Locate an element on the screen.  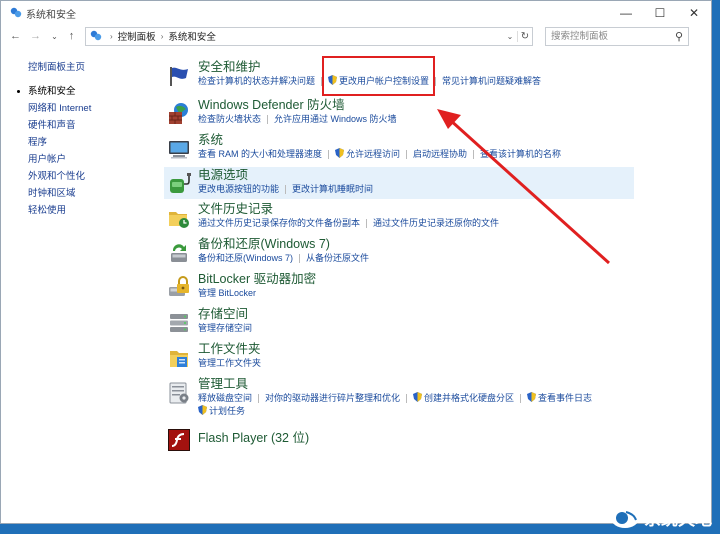
search-box: ⚲ is located at coordinates (617, 36).